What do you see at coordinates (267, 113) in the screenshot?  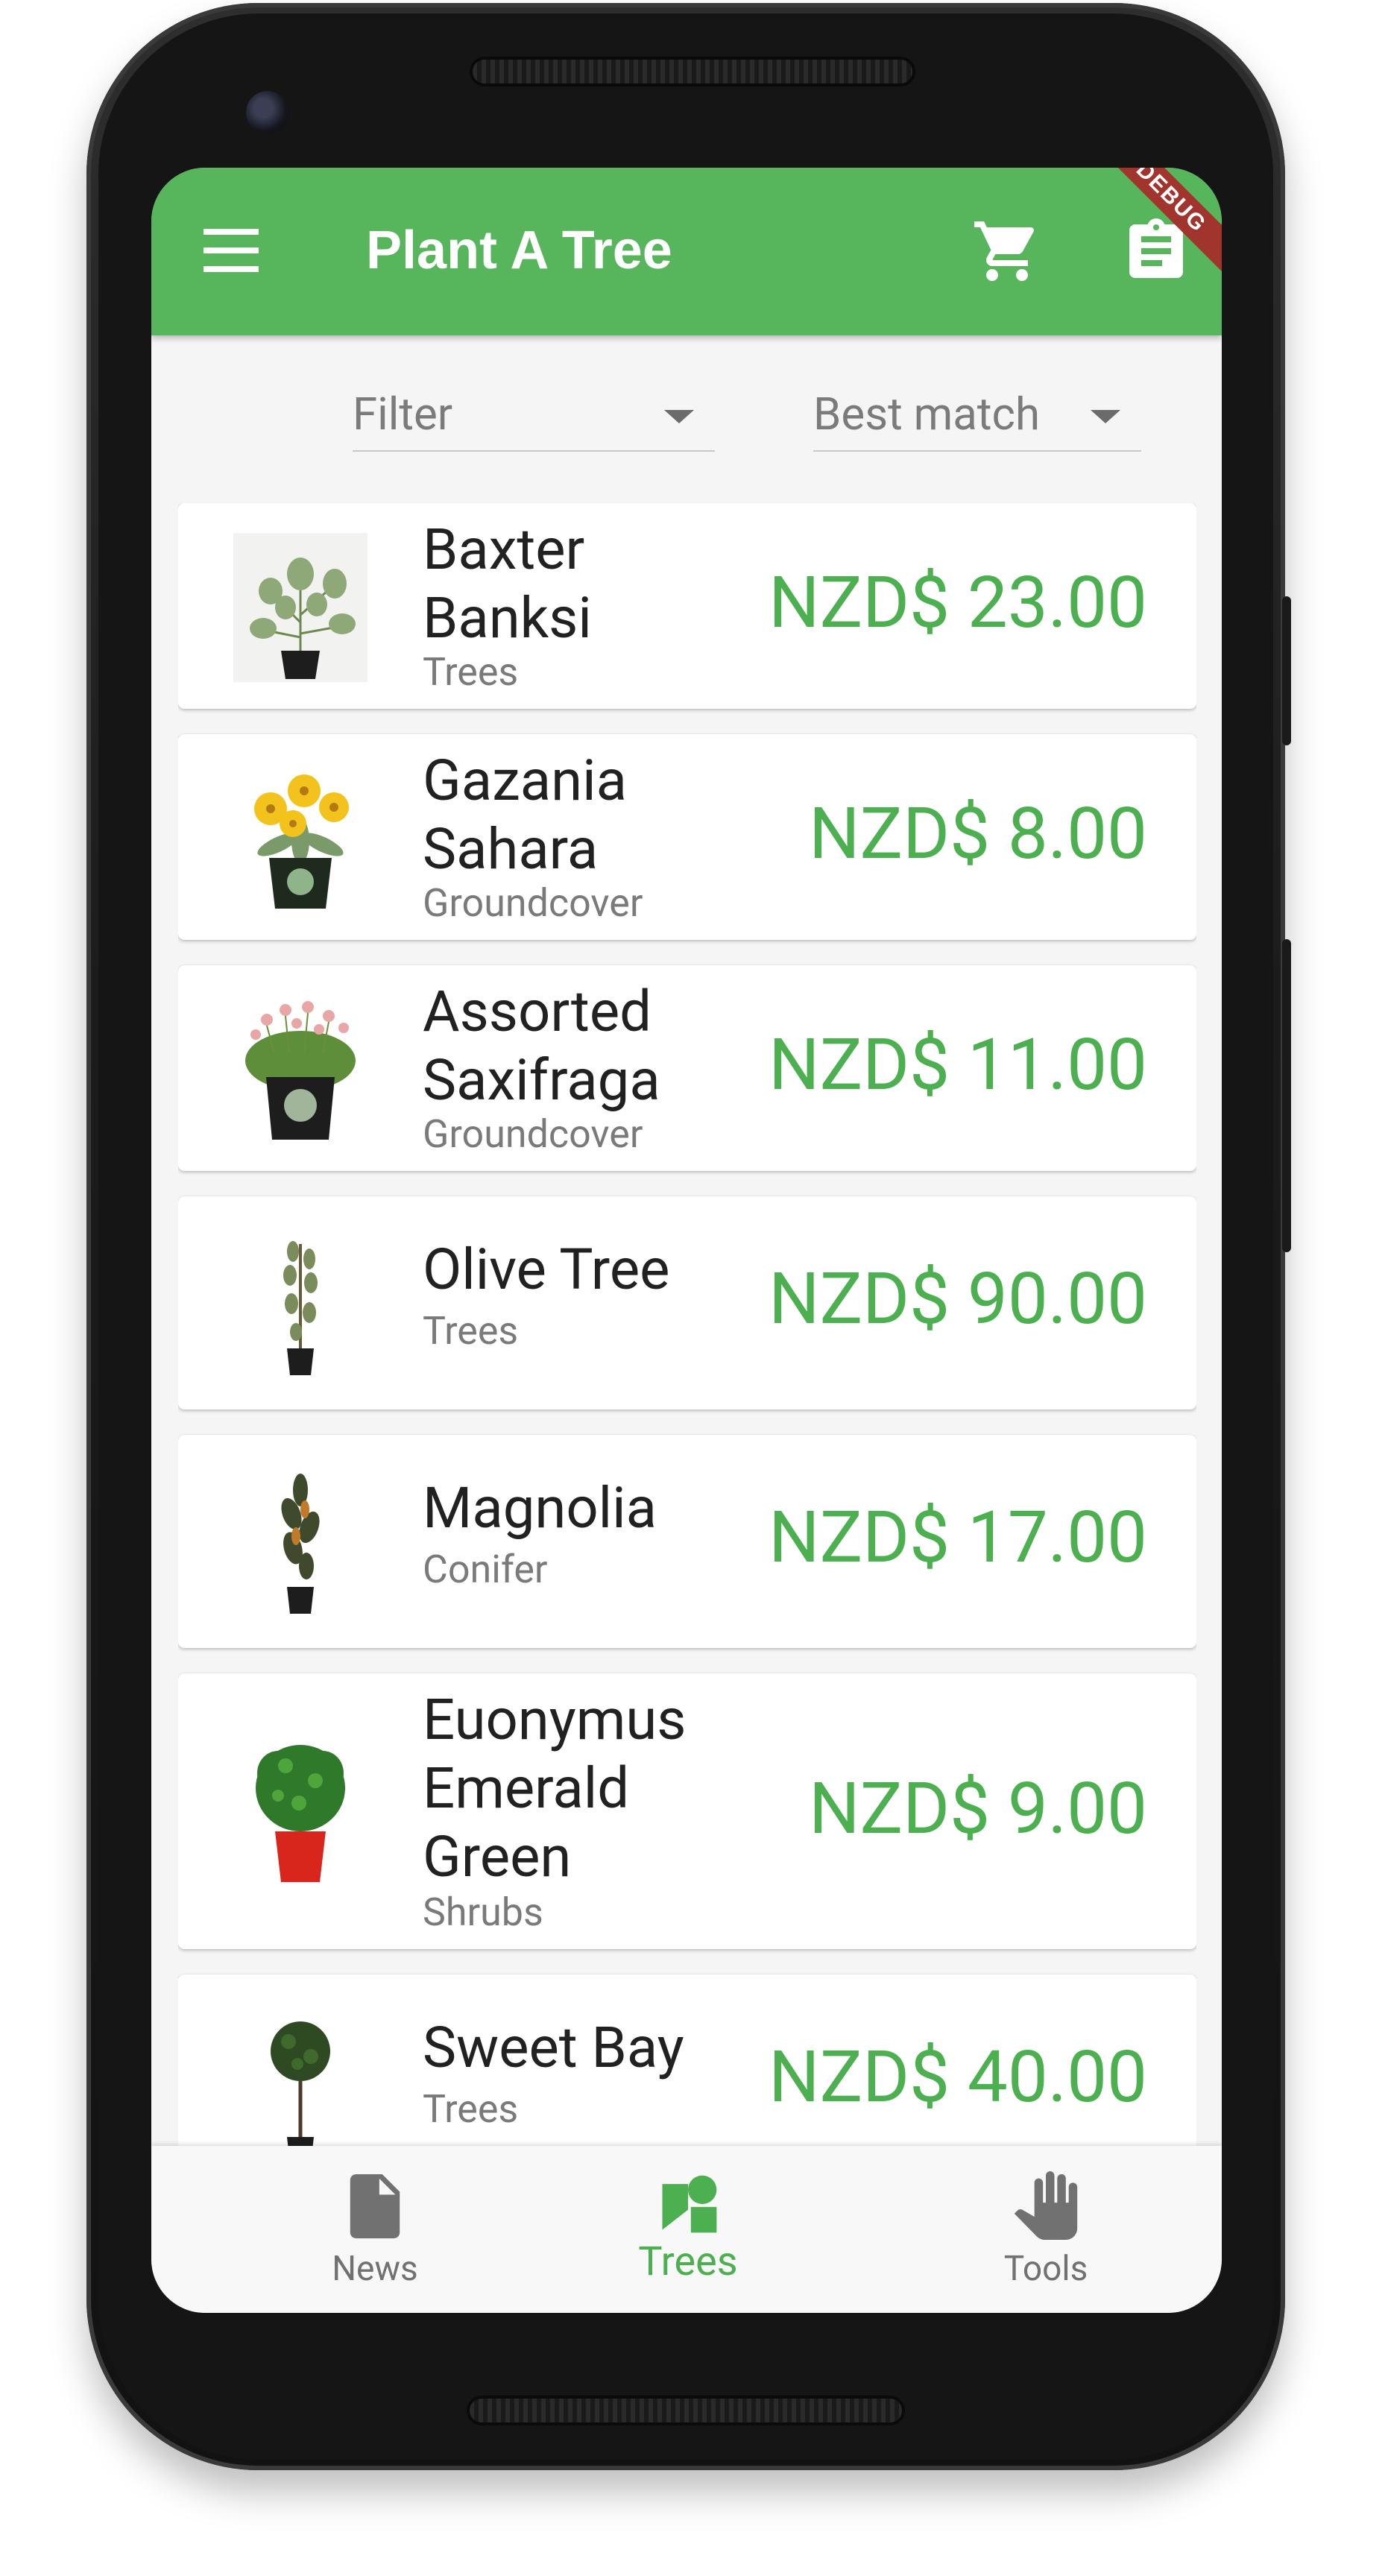 I see `front-camera` at bounding box center [267, 113].